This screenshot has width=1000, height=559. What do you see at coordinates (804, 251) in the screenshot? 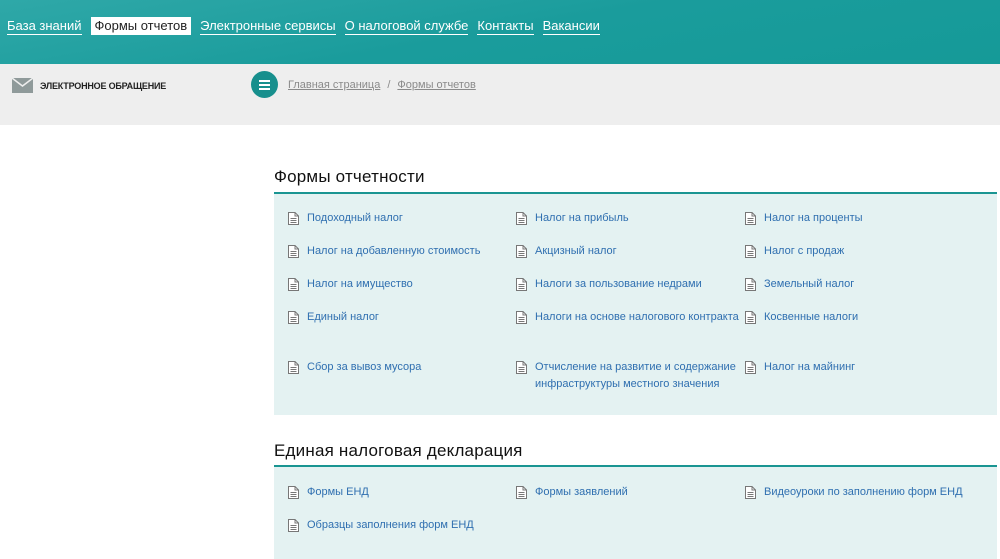
I see `form-link: Налог с продаж` at bounding box center [804, 251].